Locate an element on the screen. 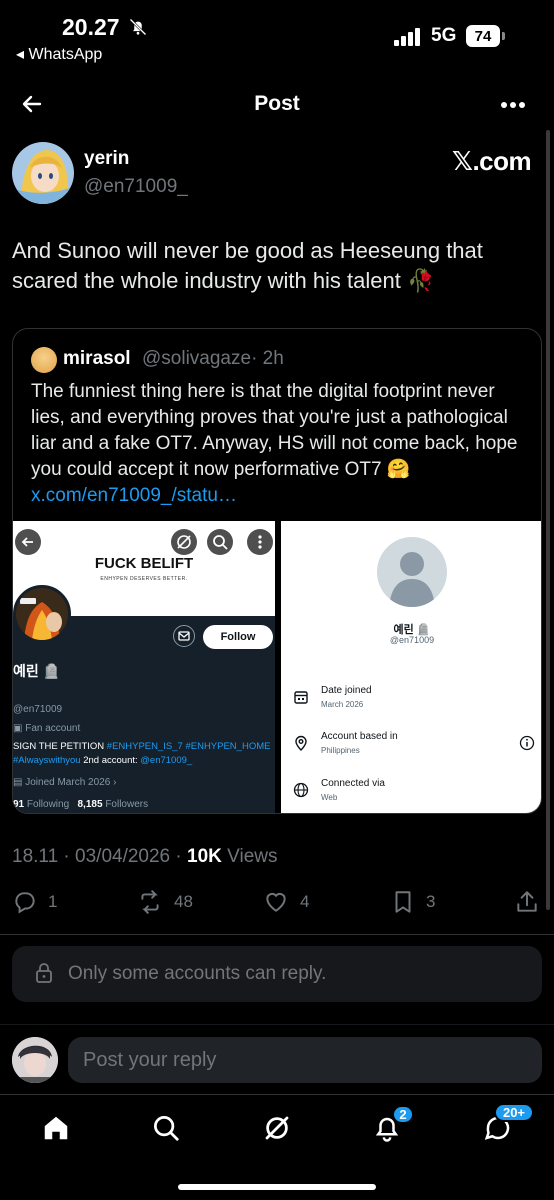  date-joined-value: March 2026 is located at coordinates (342, 704).